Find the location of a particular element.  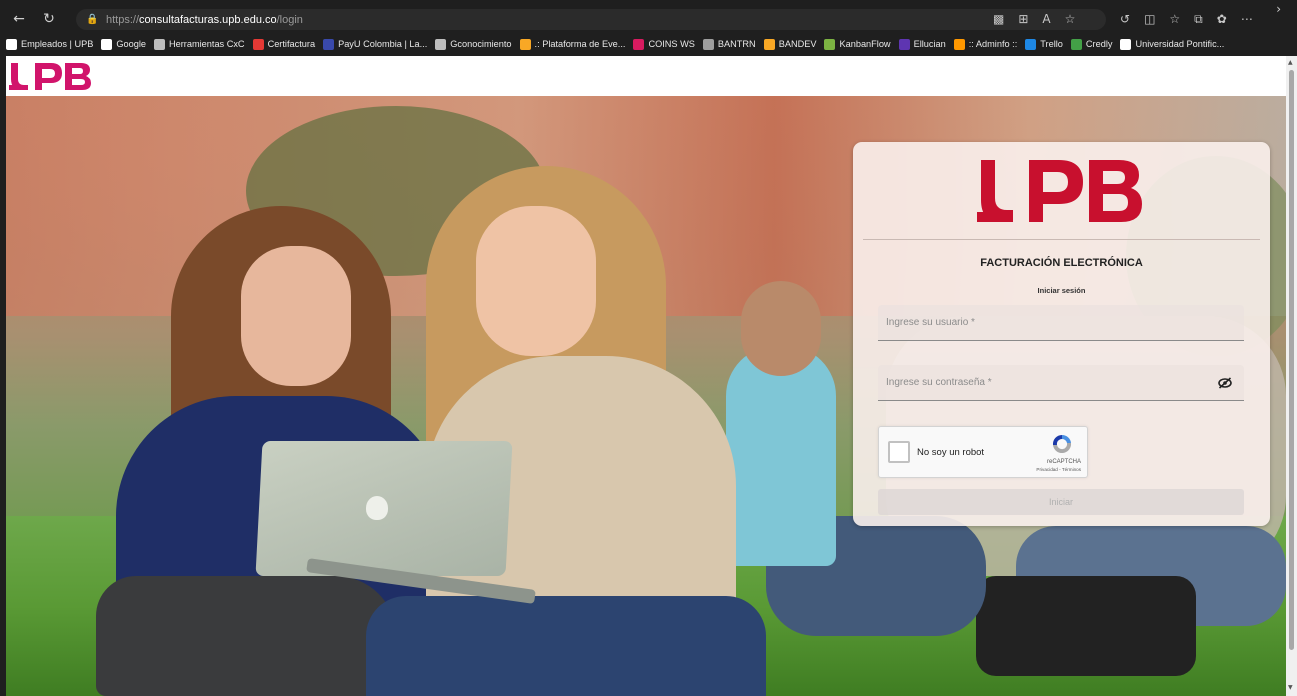

bookmark-label: Herramientas CxC is located at coordinates (207, 44).